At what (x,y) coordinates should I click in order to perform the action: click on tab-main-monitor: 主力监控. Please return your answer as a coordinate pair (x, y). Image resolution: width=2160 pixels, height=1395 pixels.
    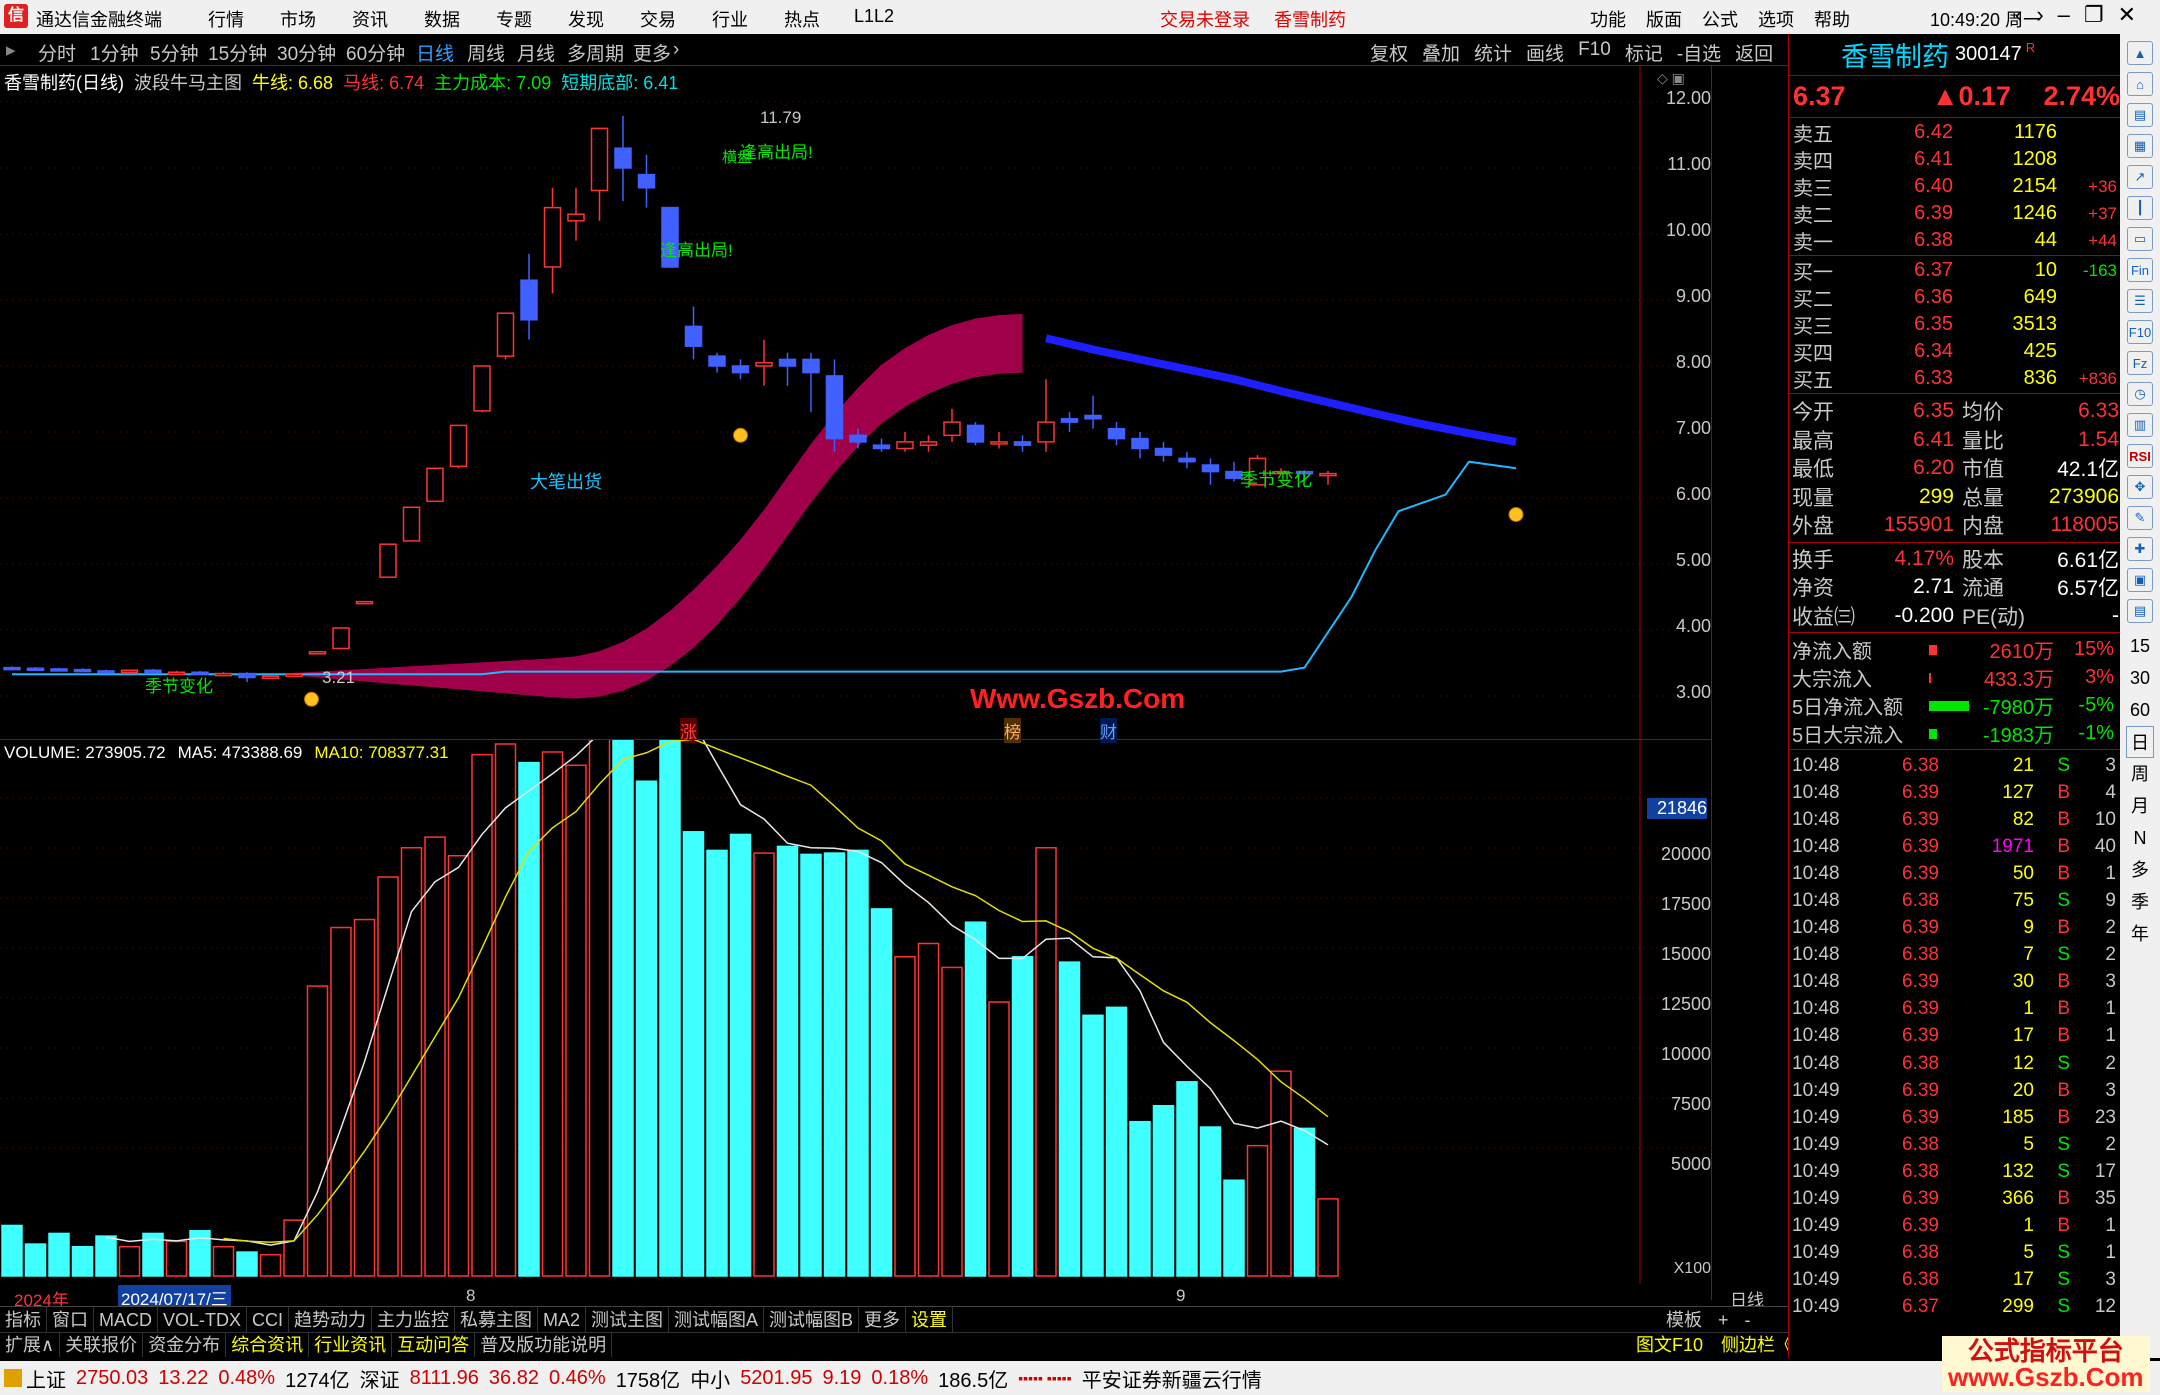
    Looking at the image, I should click on (414, 1320).